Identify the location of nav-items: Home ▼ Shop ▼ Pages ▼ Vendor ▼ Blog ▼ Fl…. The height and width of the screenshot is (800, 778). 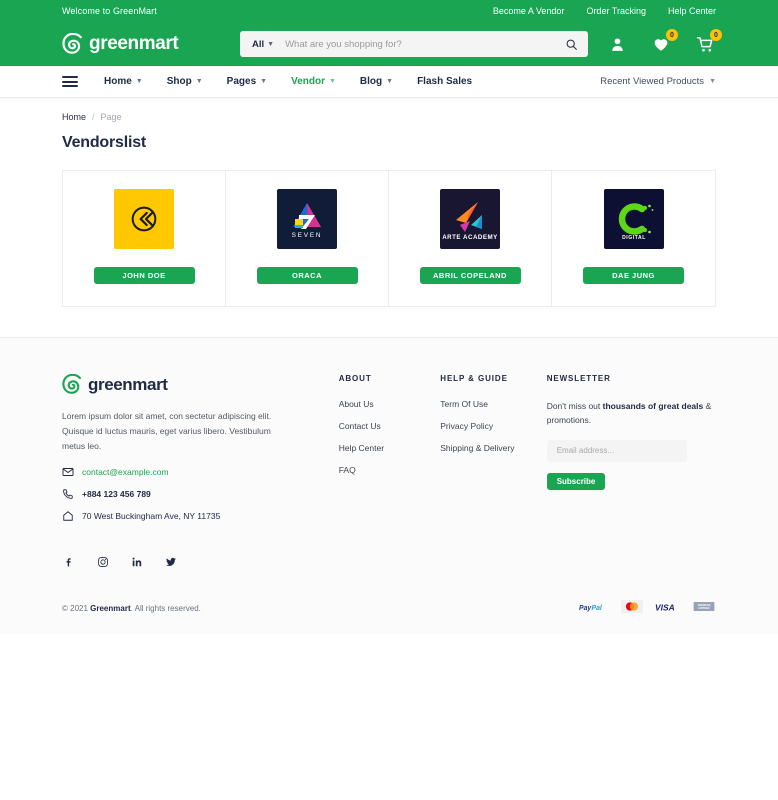
(288, 81).